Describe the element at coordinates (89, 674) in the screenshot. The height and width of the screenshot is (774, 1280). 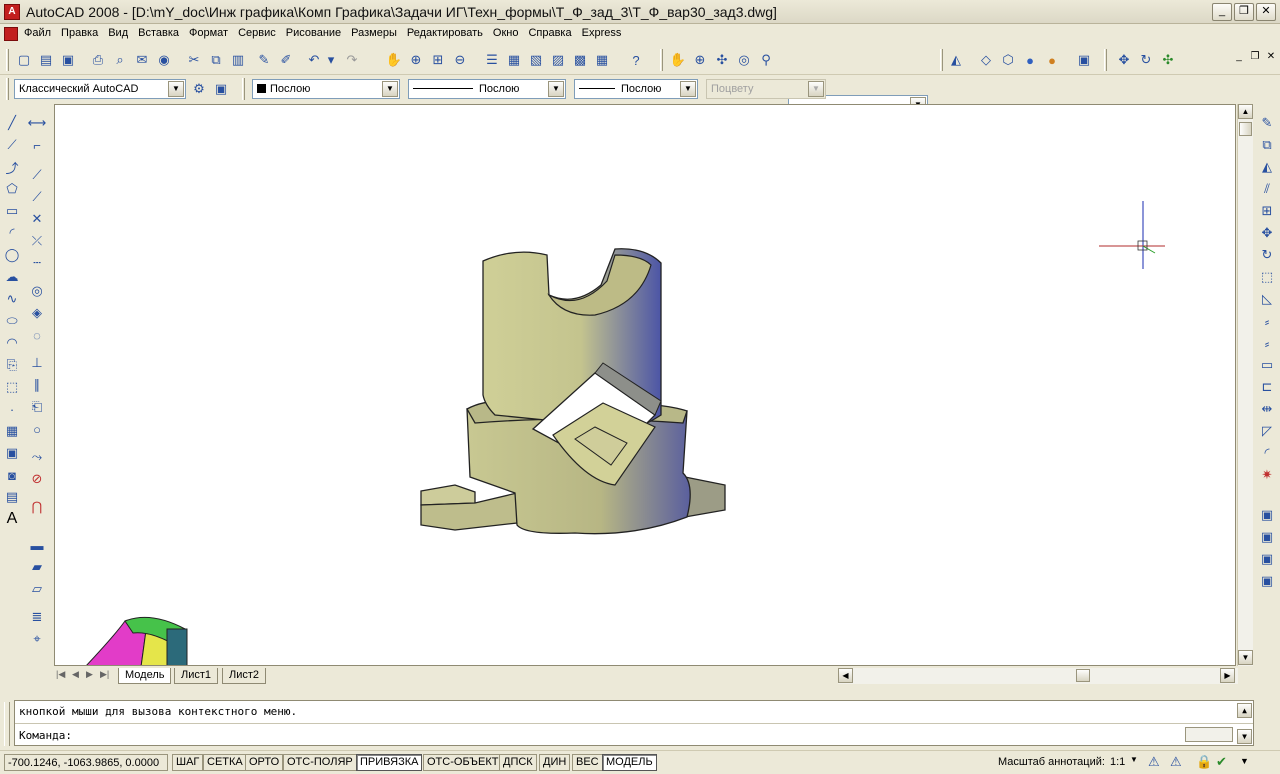
I see `tab-next-icon: ▶` at that location.